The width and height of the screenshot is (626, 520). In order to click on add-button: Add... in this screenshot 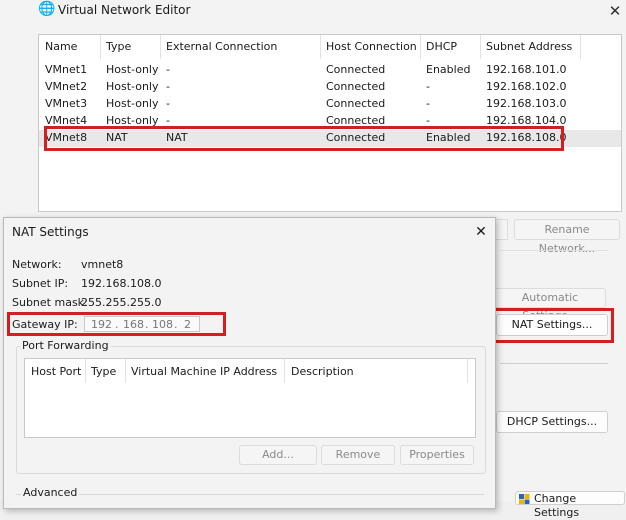, I will do `click(278, 455)`.